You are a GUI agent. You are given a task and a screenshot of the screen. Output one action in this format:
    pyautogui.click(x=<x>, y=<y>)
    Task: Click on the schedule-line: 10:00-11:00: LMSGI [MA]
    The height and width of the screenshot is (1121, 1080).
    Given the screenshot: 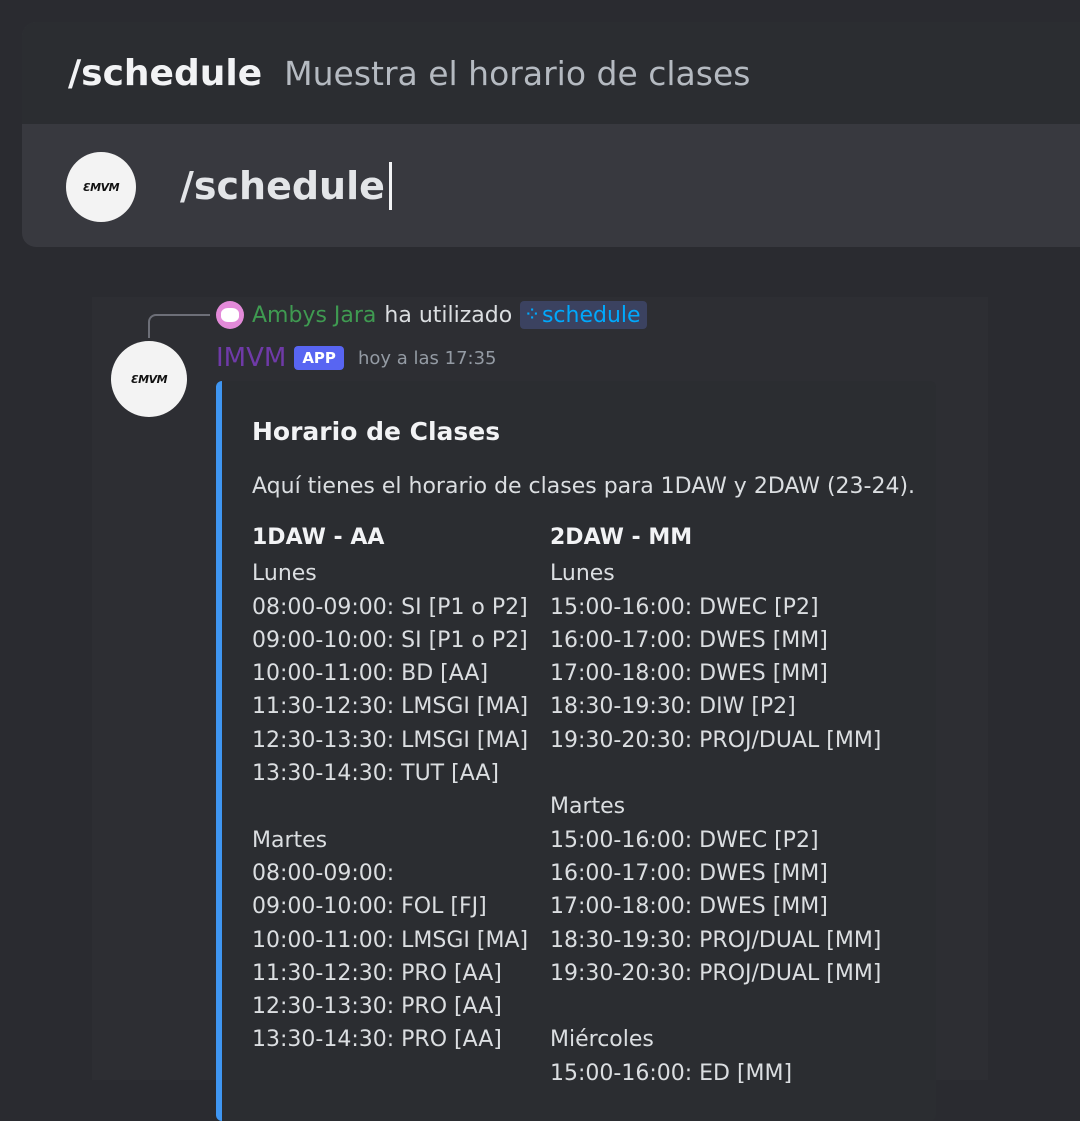 What is the action you would take?
    pyautogui.click(x=390, y=940)
    